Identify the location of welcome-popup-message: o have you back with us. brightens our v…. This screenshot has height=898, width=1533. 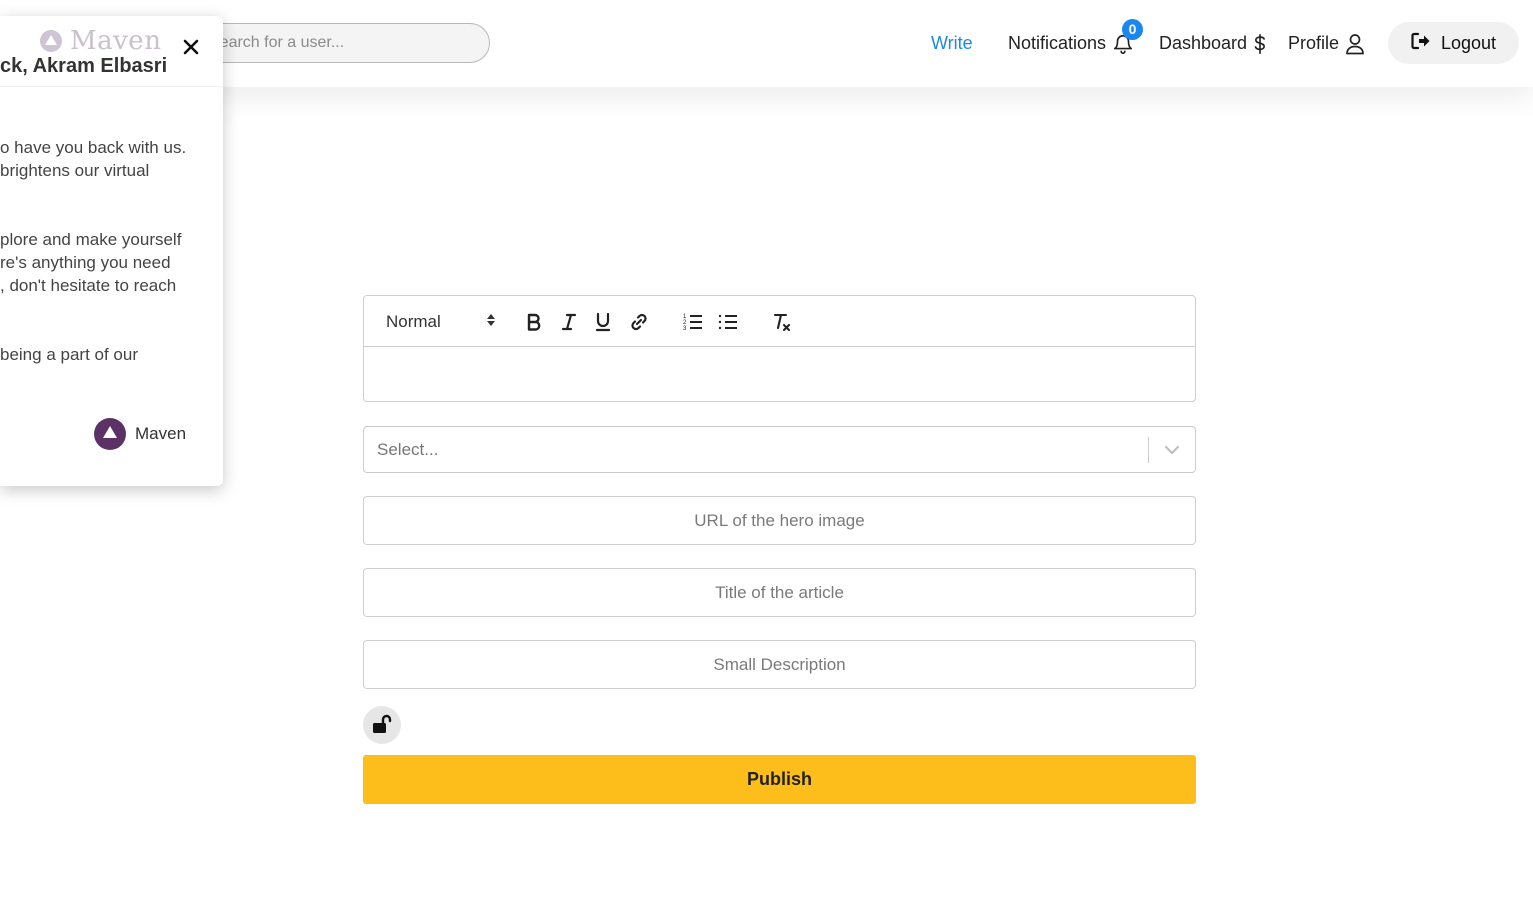
(111, 274).